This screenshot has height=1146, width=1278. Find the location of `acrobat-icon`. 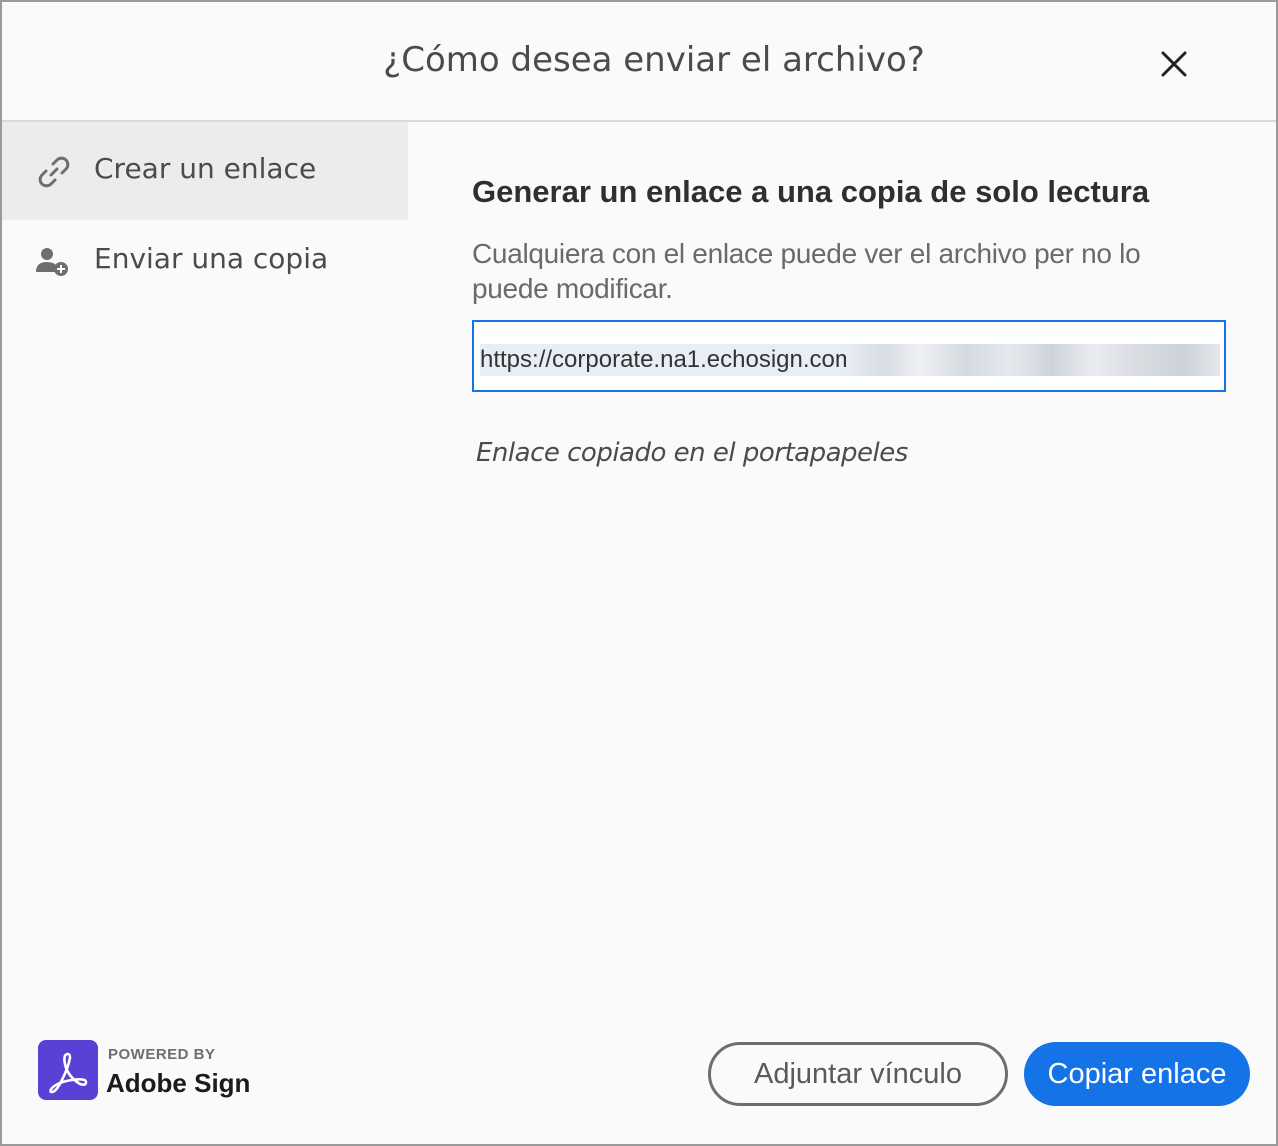

acrobat-icon is located at coordinates (68, 1073).